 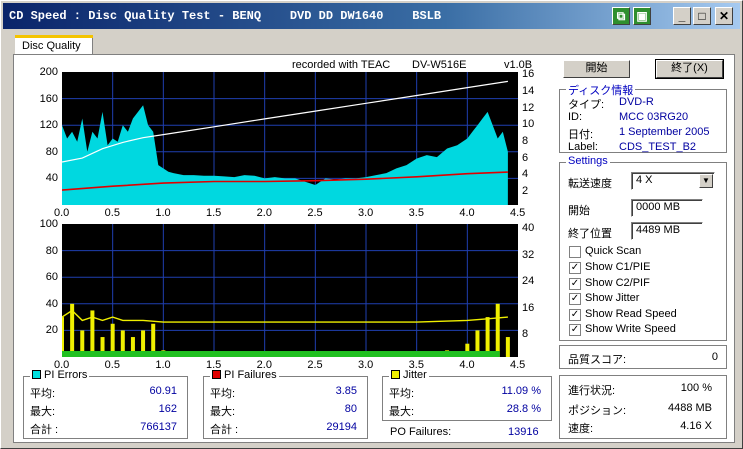 I want to click on show-write-speed-label: Show Write Speed, so click(x=630, y=329).